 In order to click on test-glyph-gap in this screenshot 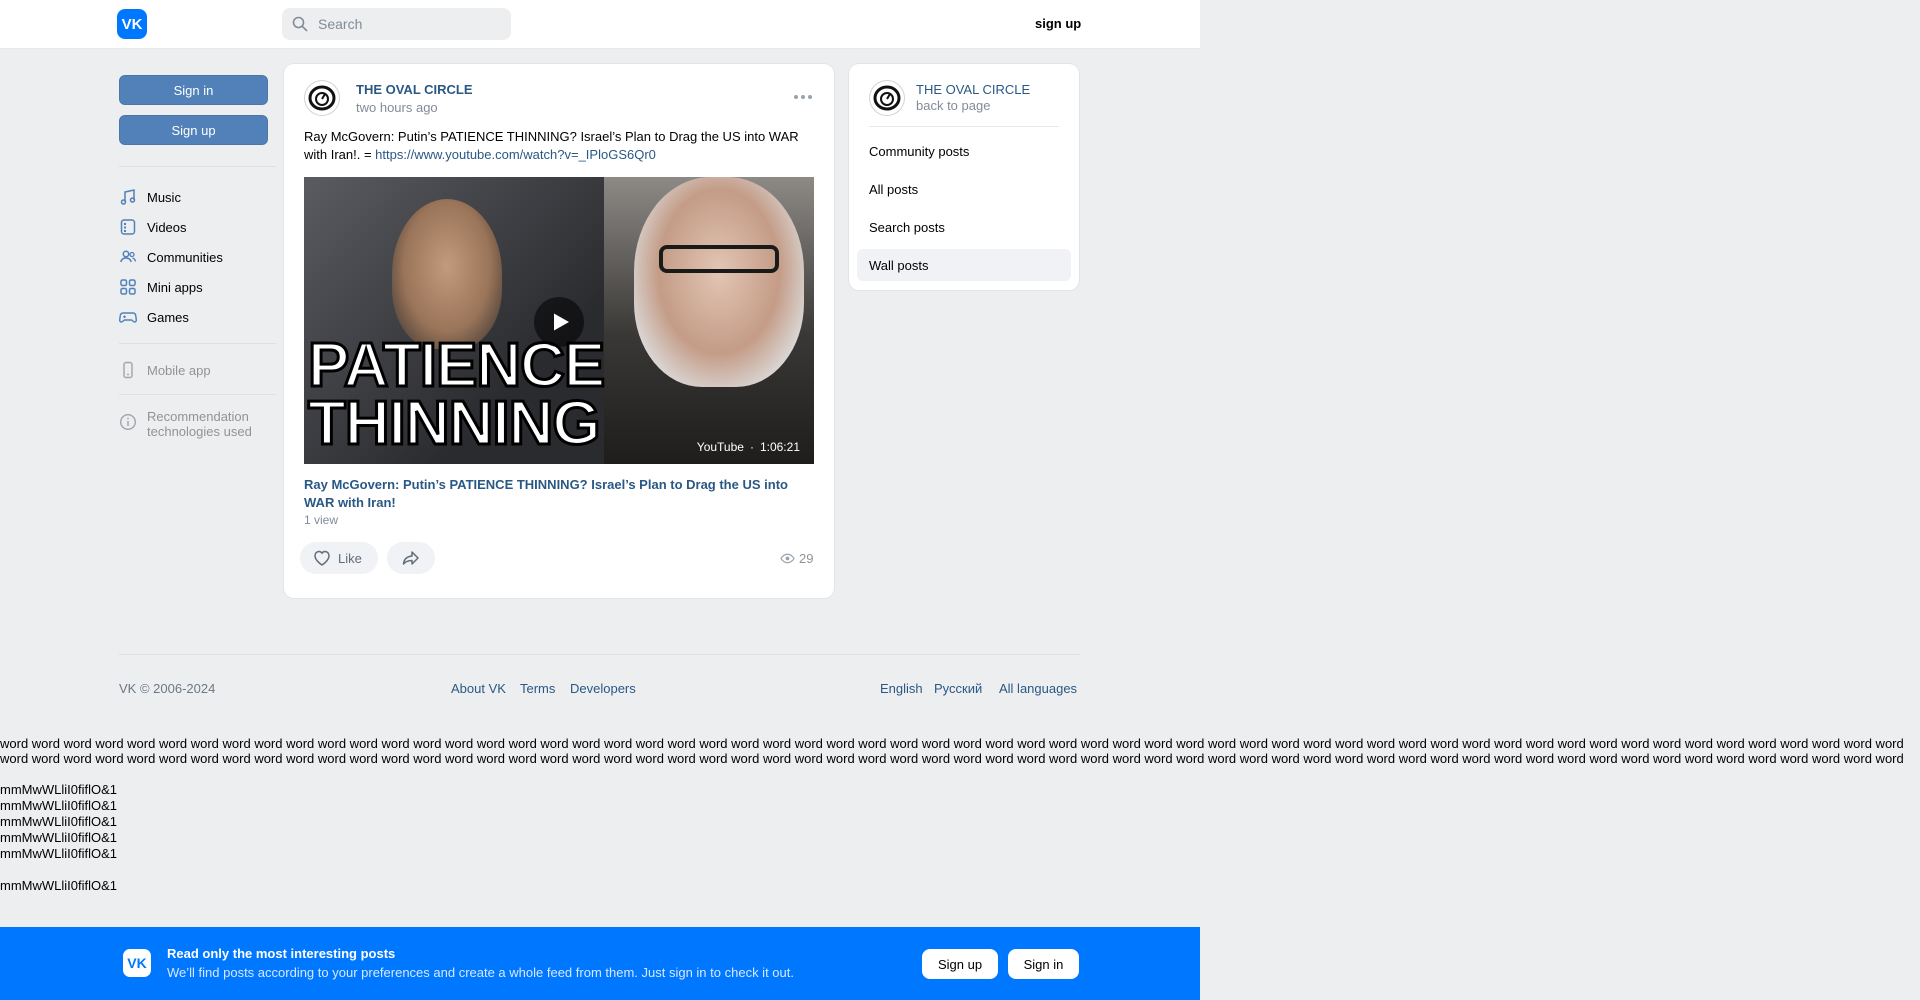, I will do `click(58, 870)`.